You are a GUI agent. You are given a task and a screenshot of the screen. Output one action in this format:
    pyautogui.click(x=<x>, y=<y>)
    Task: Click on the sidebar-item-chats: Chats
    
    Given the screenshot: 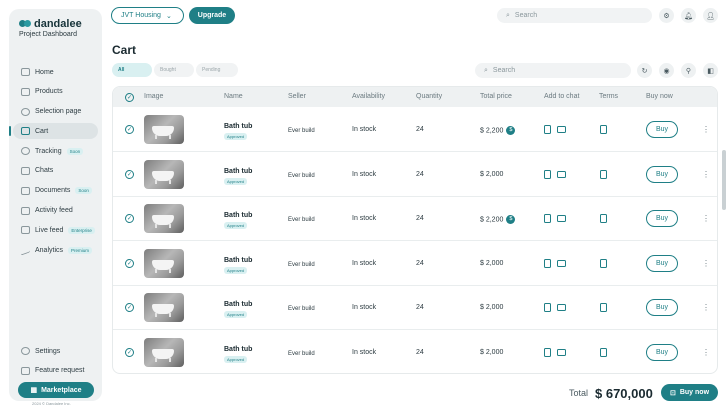 What is the action you would take?
    pyautogui.click(x=55, y=171)
    